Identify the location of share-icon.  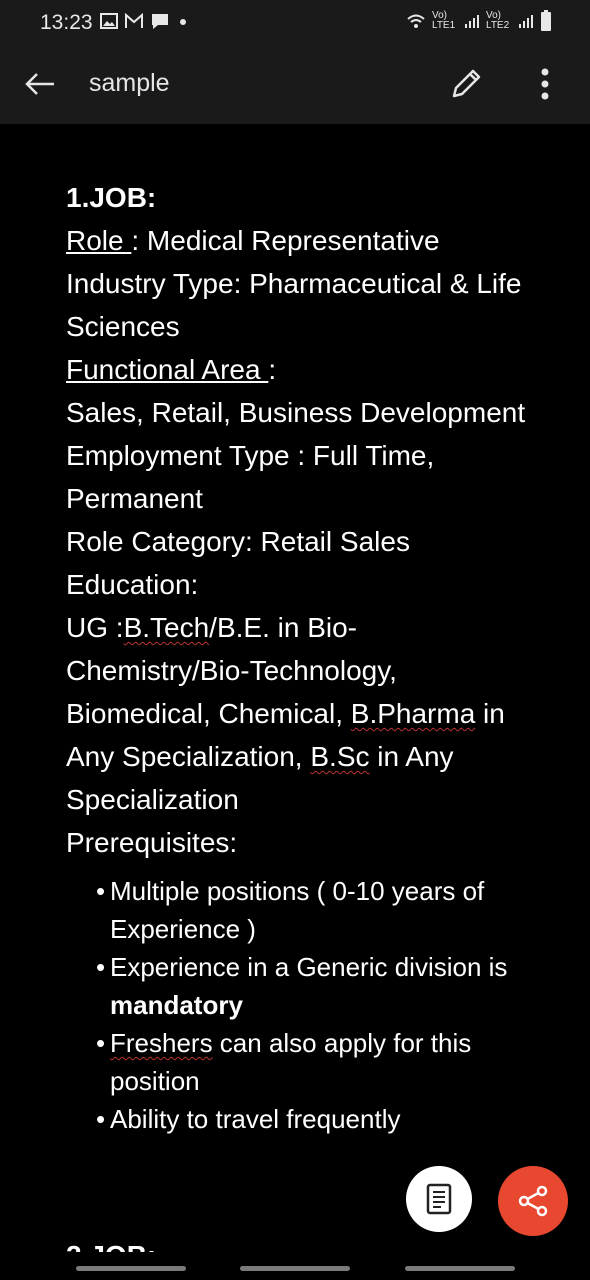
(533, 1201).